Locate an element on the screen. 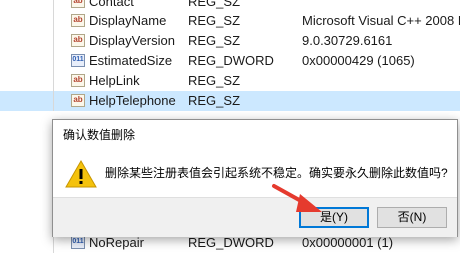  value-name: HelpLink is located at coordinates (114, 80).